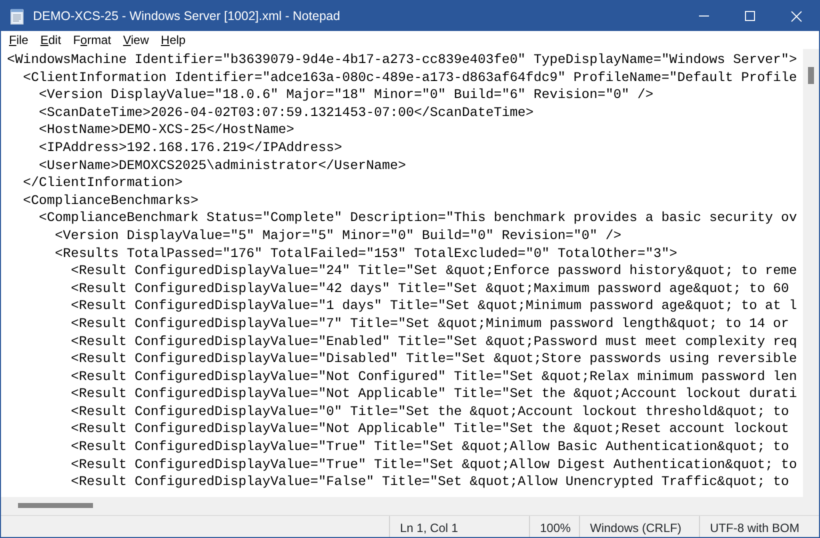 This screenshot has height=538, width=820. Describe the element at coordinates (434, 465) in the screenshot. I see `text-line: <Result ConfiguredDisplayValue="True" Title="Set &quot;Allow Digest Authentication&quot; to` at that location.